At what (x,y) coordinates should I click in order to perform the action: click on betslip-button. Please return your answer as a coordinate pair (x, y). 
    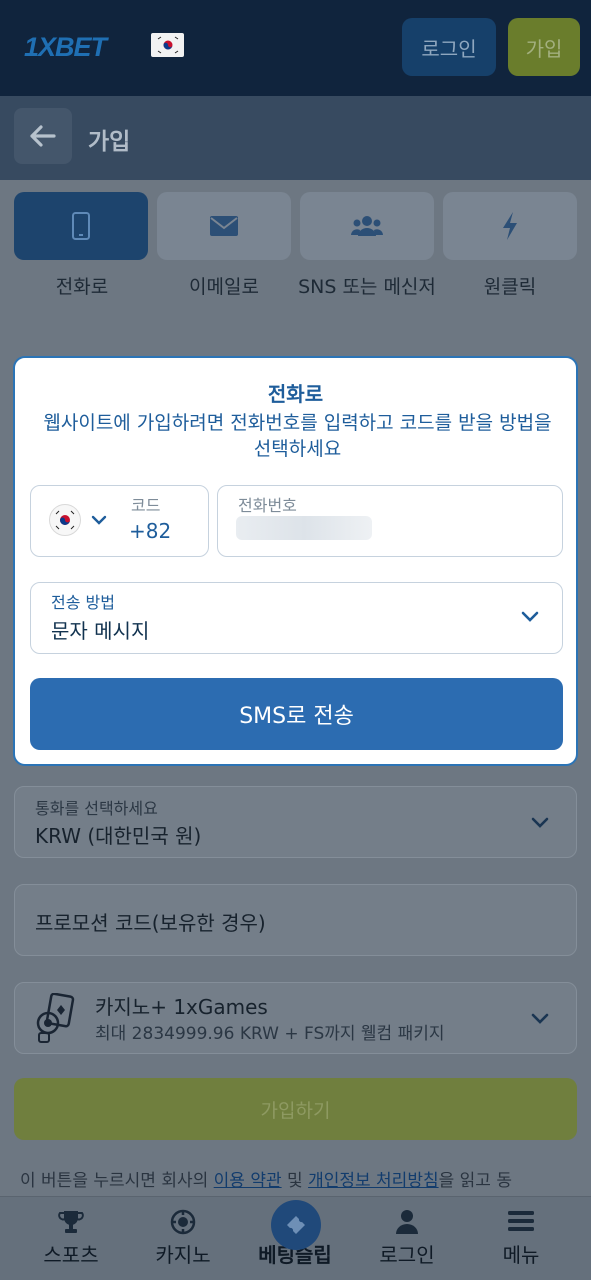
    Looking at the image, I should click on (296, 1225).